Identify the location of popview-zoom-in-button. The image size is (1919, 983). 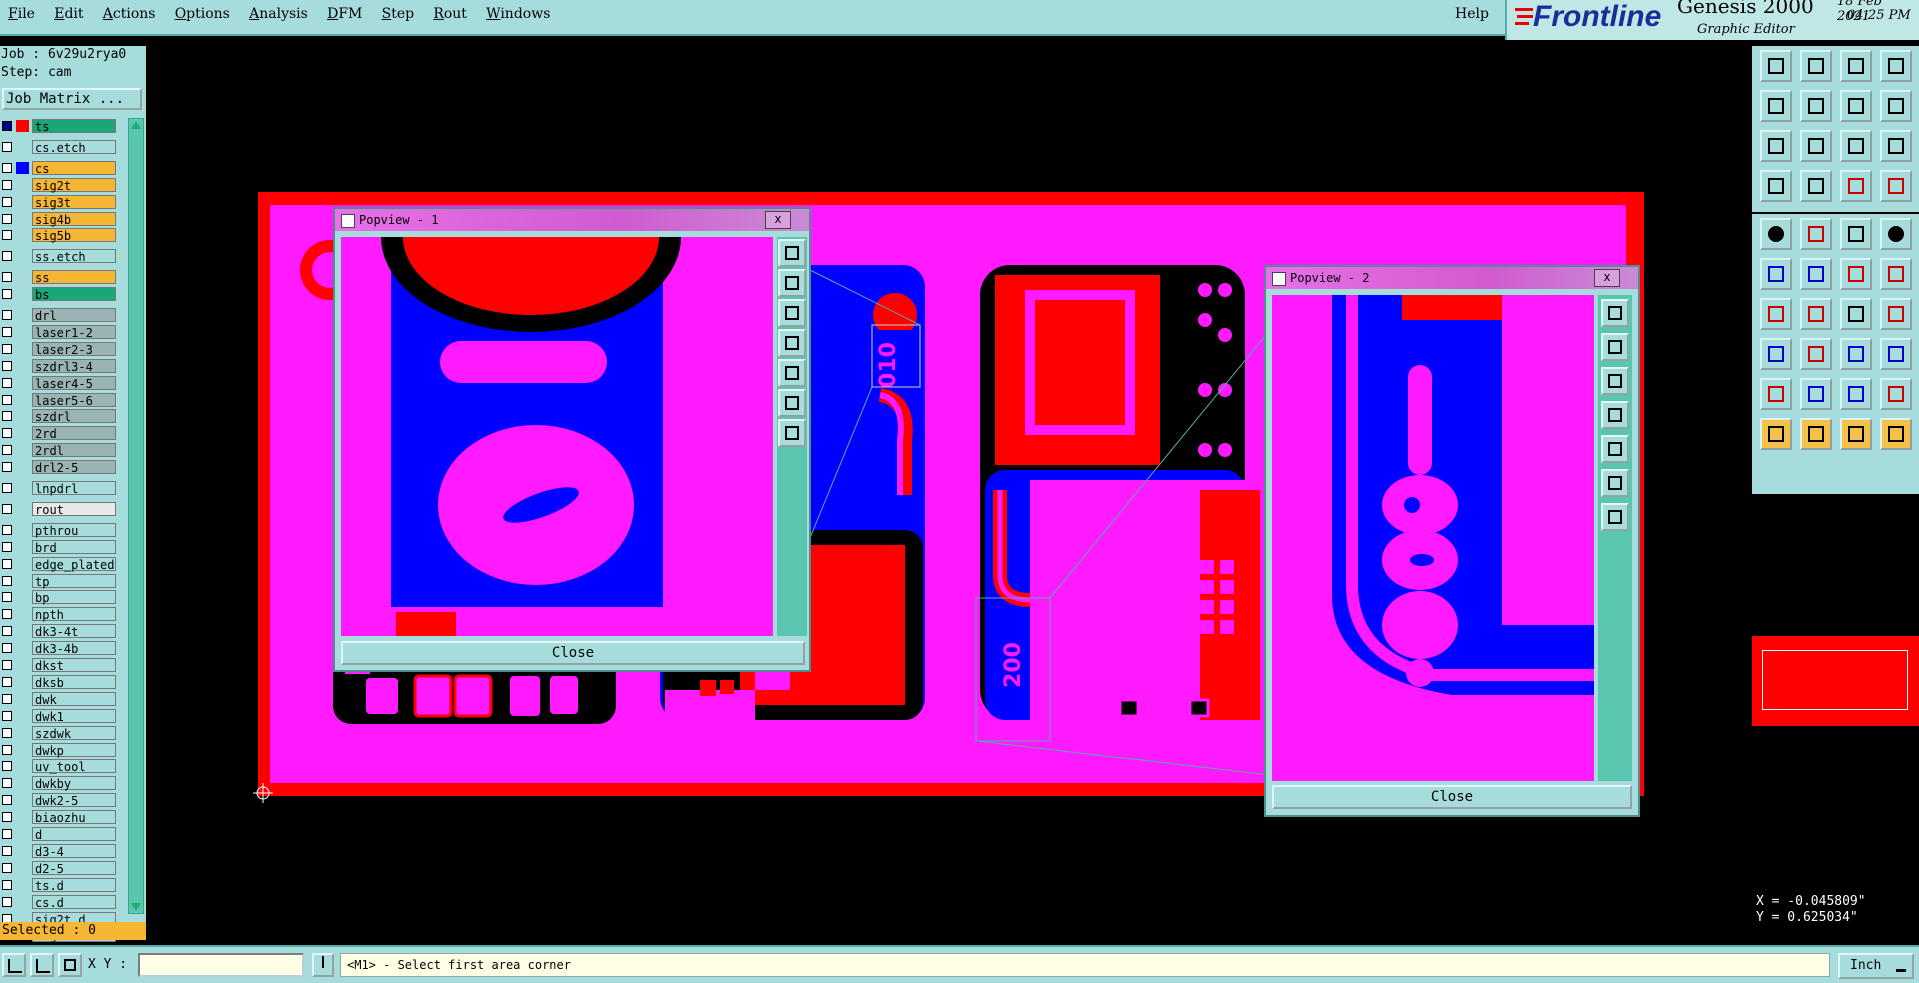
(1615, 483).